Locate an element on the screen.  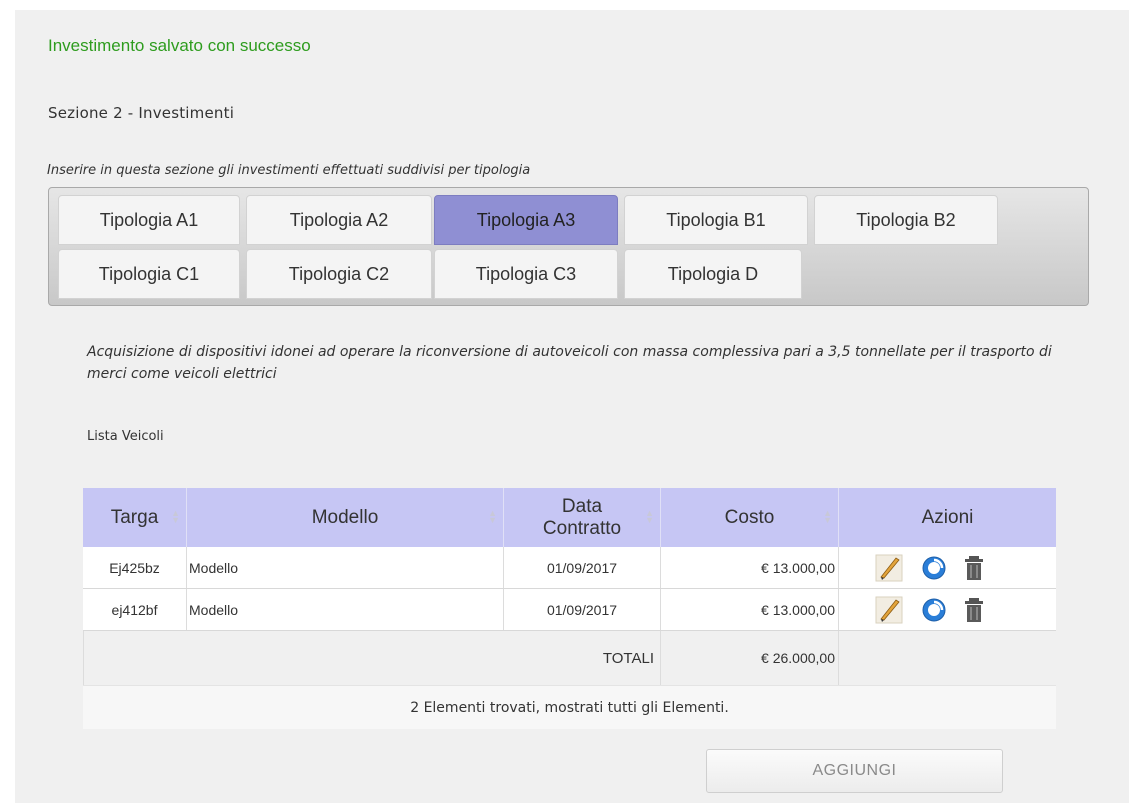
column-header-modello: Modello ▲ ▼ is located at coordinates (345, 517).